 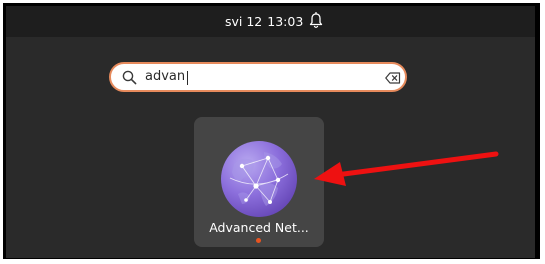 What do you see at coordinates (259, 179) in the screenshot?
I see `network-globe-icon` at bounding box center [259, 179].